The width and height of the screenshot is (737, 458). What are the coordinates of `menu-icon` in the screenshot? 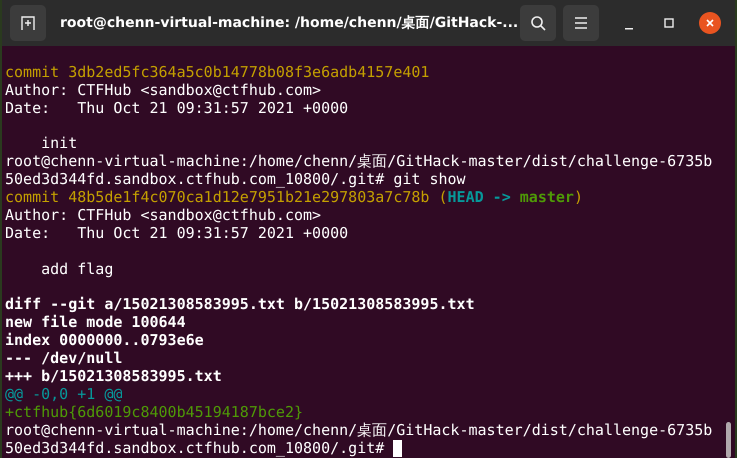 It's located at (581, 23).